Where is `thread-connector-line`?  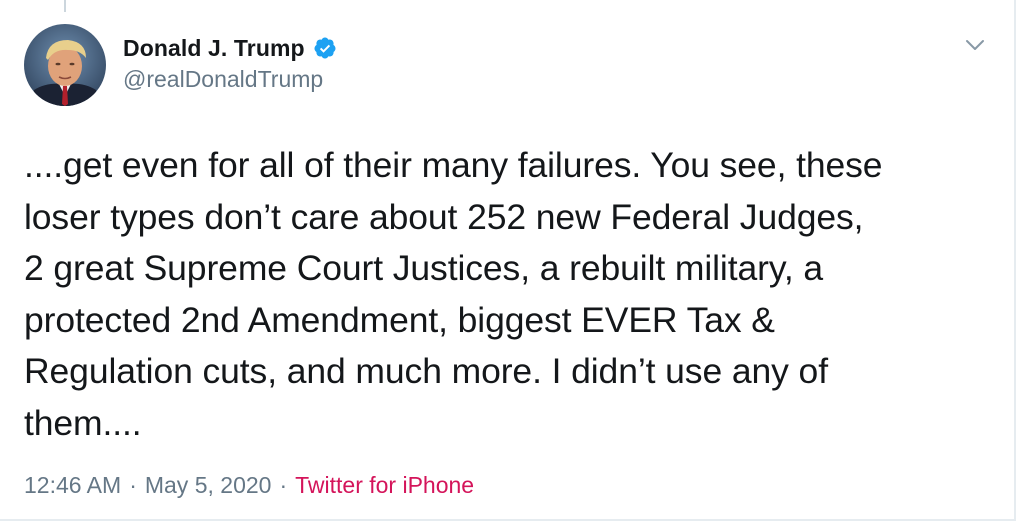 thread-connector-line is located at coordinates (65, 6).